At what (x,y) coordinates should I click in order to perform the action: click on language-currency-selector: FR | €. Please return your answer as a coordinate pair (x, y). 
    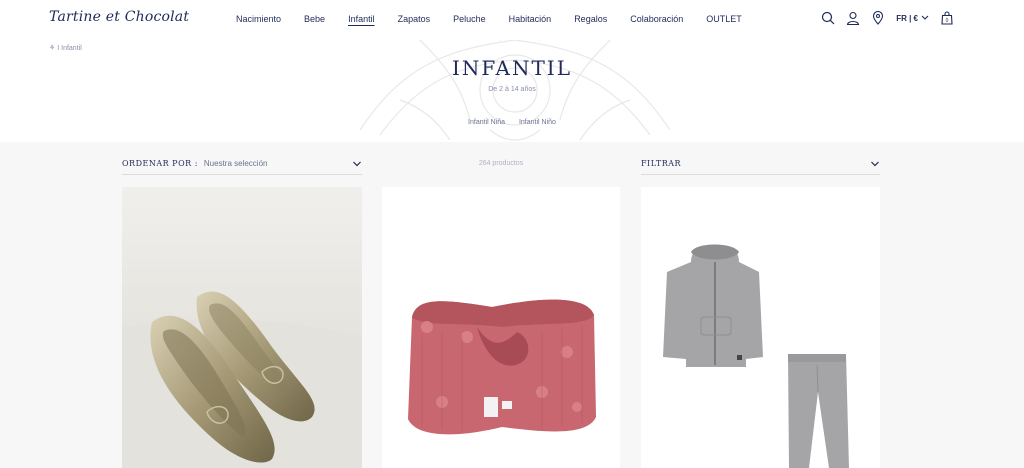
    Looking at the image, I should click on (912, 18).